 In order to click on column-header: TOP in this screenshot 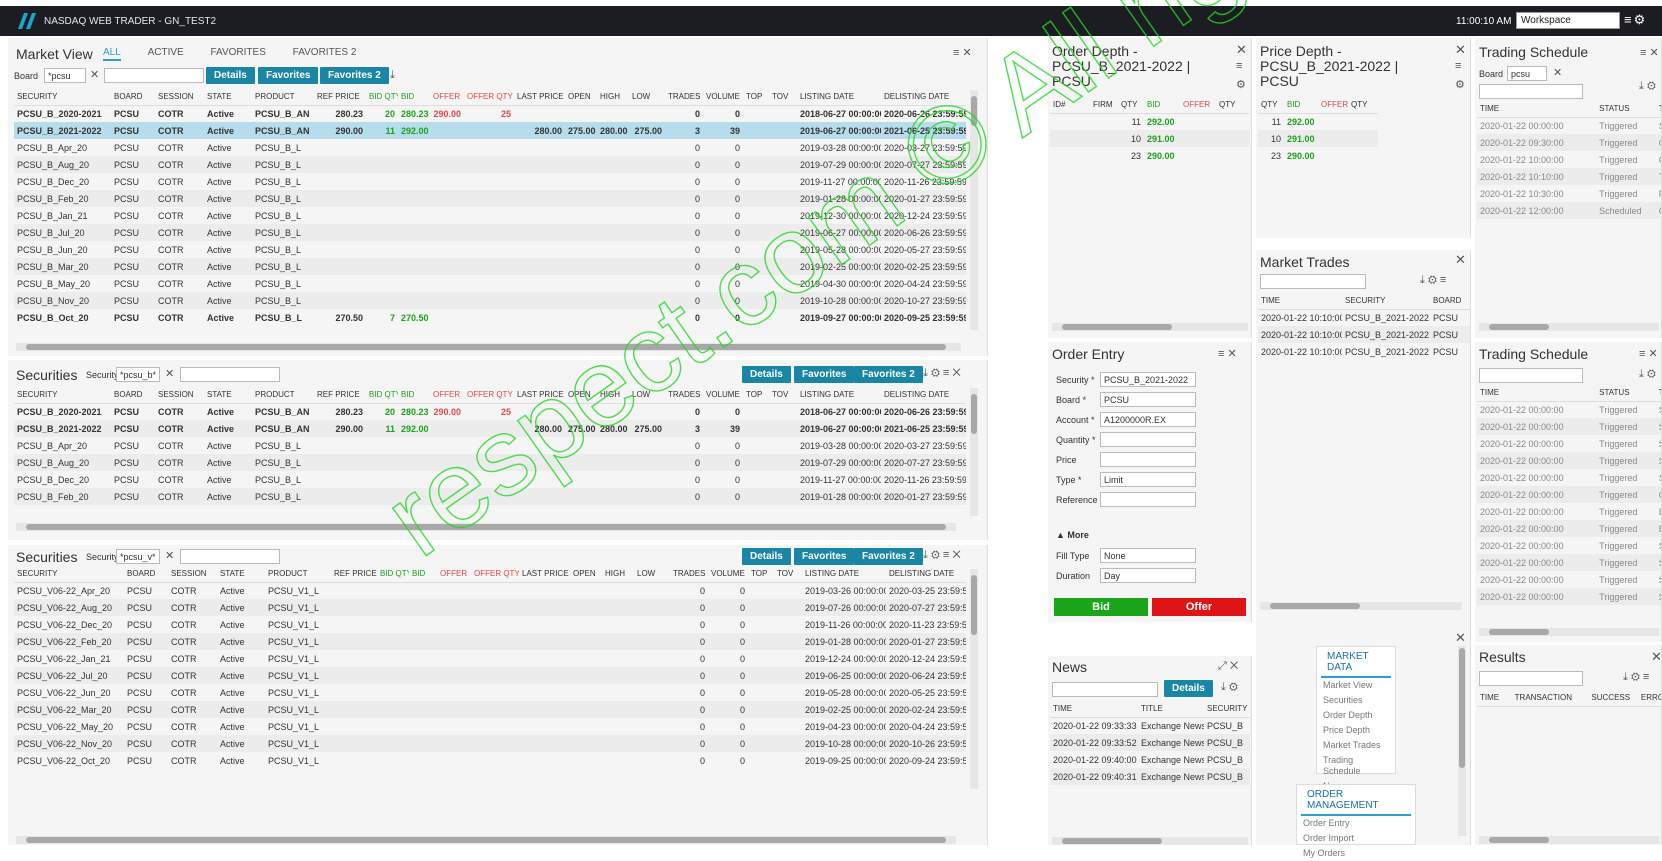, I will do `click(756, 395)`.